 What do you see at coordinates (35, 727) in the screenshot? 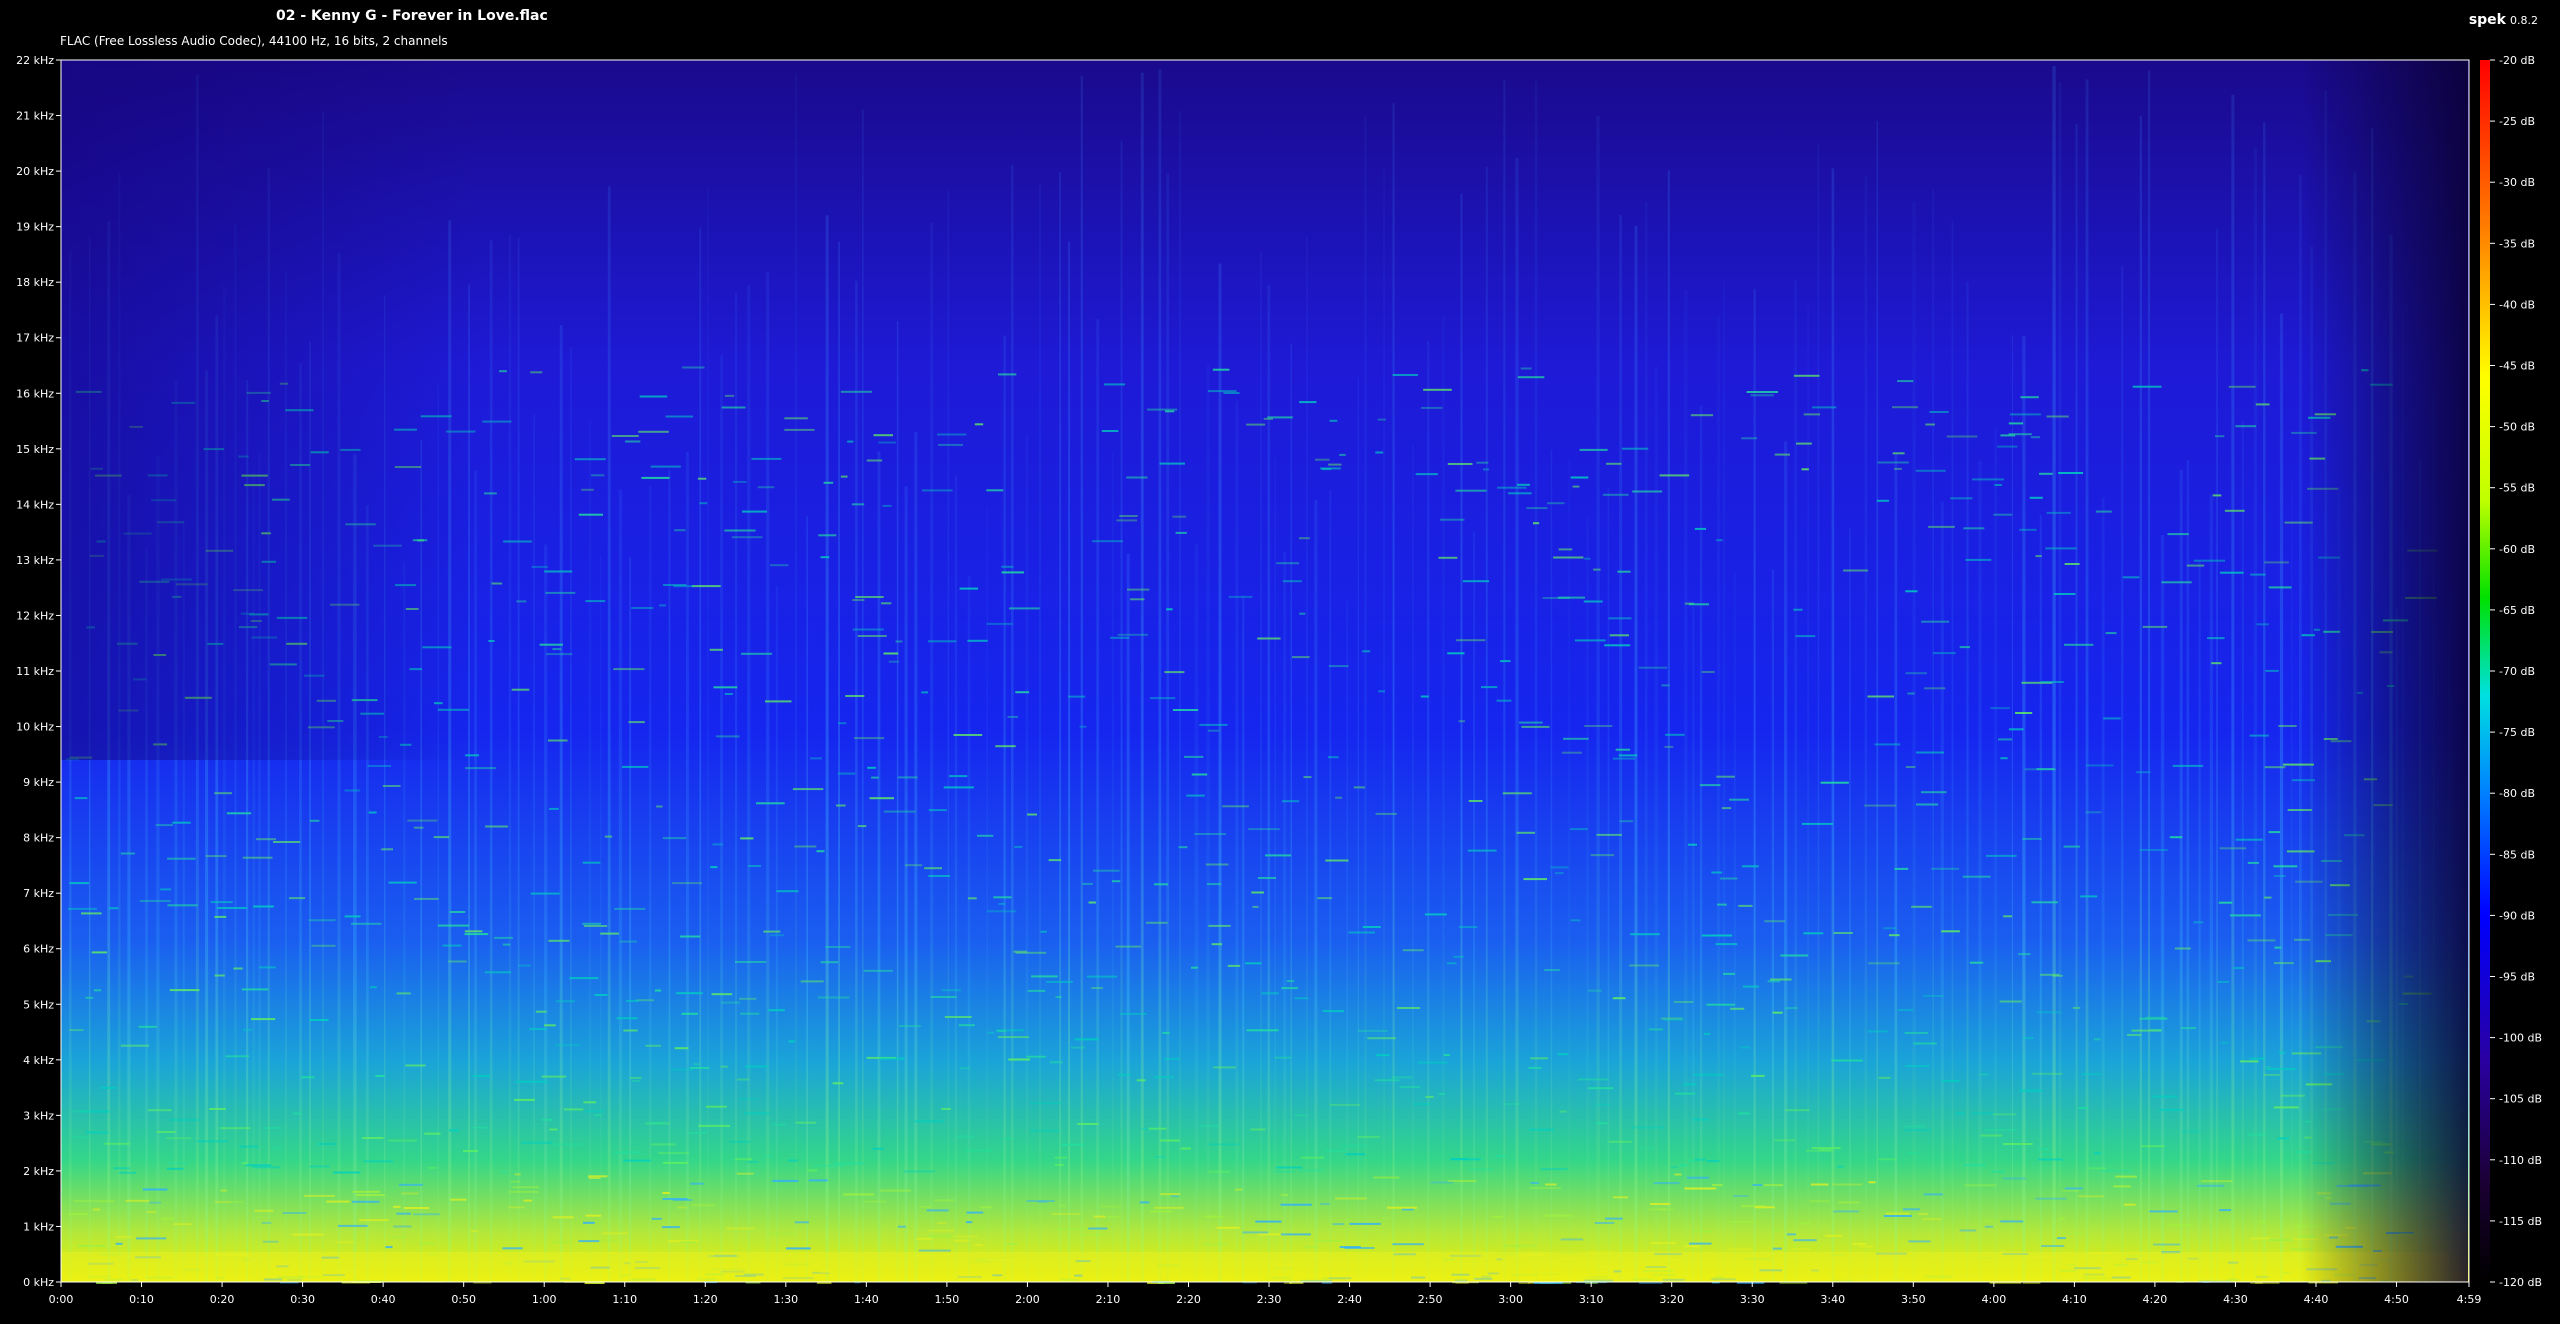
I see `freq-tick-label: 10 kHz` at bounding box center [35, 727].